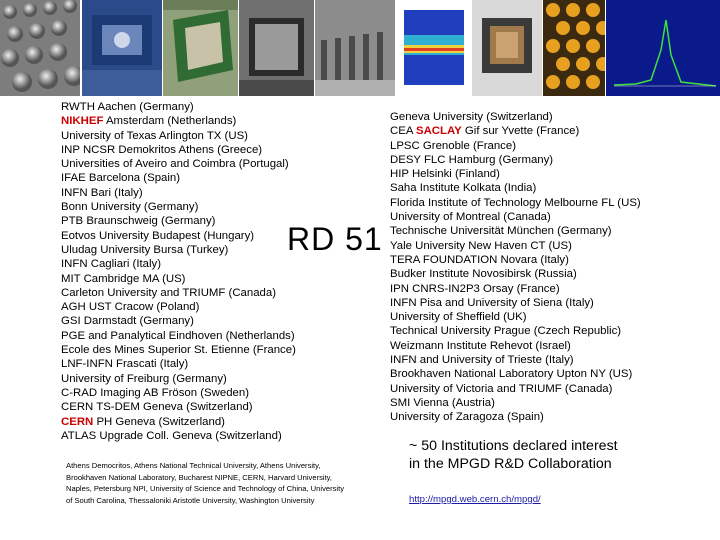 Image resolution: width=720 pixels, height=540 pixels. Describe the element at coordinates (138, 221) in the screenshot. I see `institution-name: PTB Braunschweig (Germany)` at that location.